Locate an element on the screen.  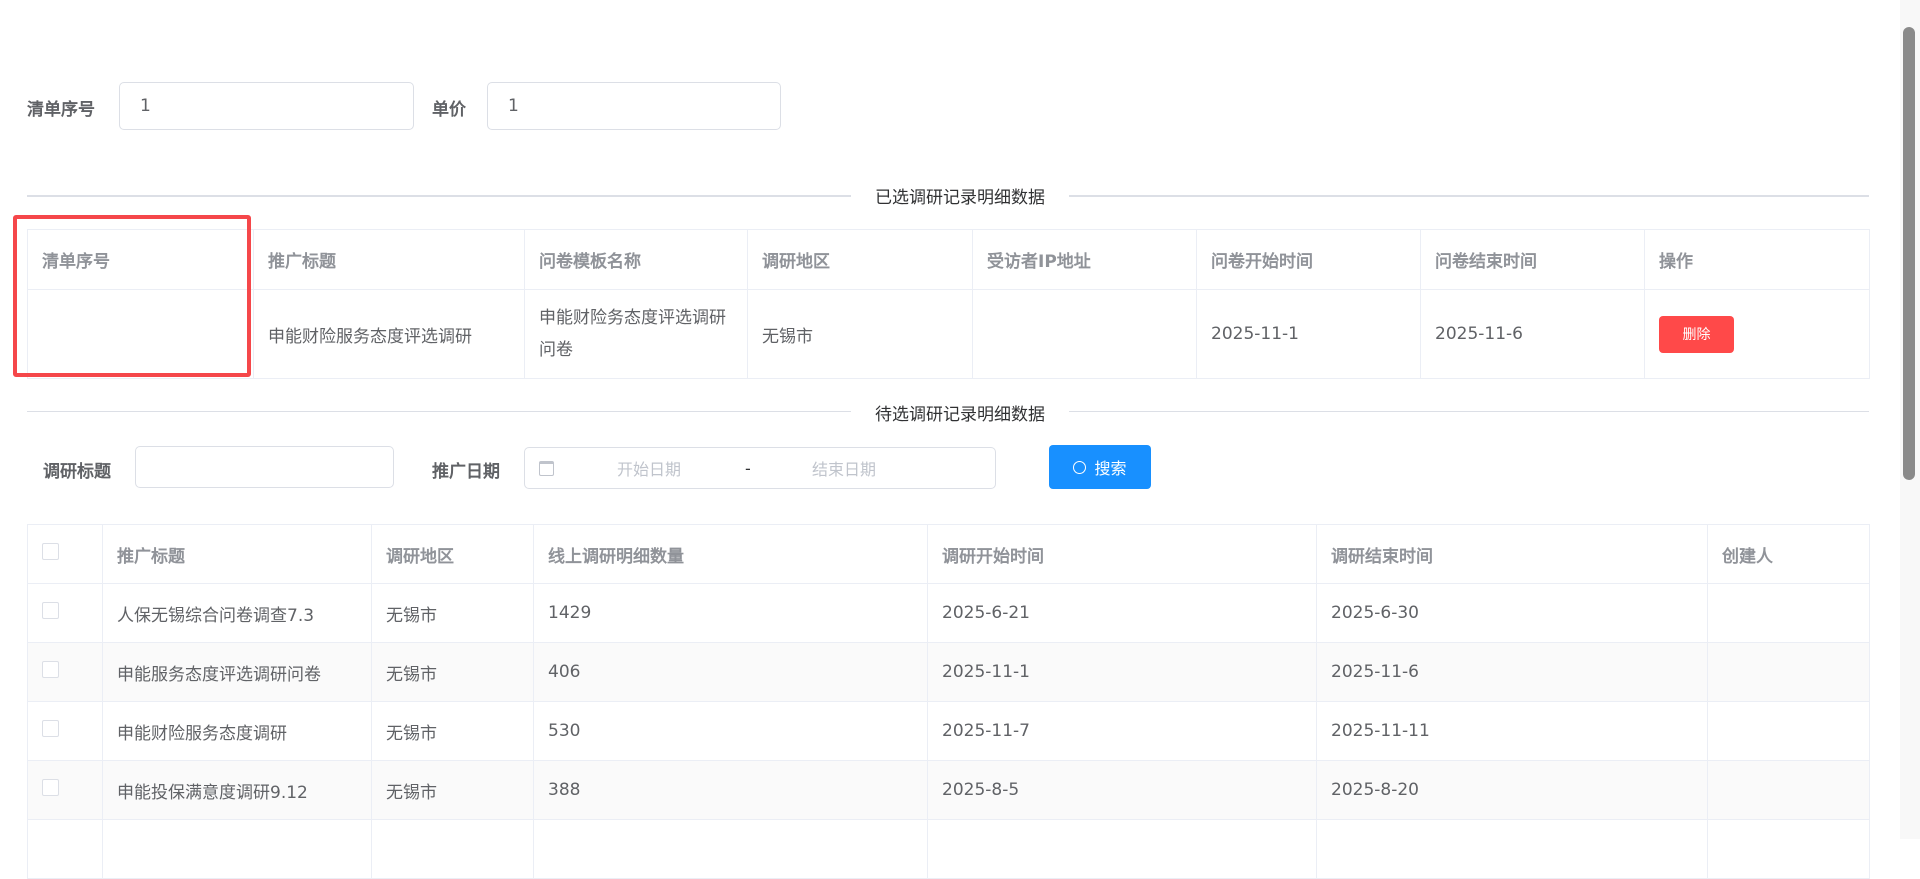
table-row: 申能财险服务态度调研 无锡市 530 2025-11-7 2025-11-11 is located at coordinates (948, 731).